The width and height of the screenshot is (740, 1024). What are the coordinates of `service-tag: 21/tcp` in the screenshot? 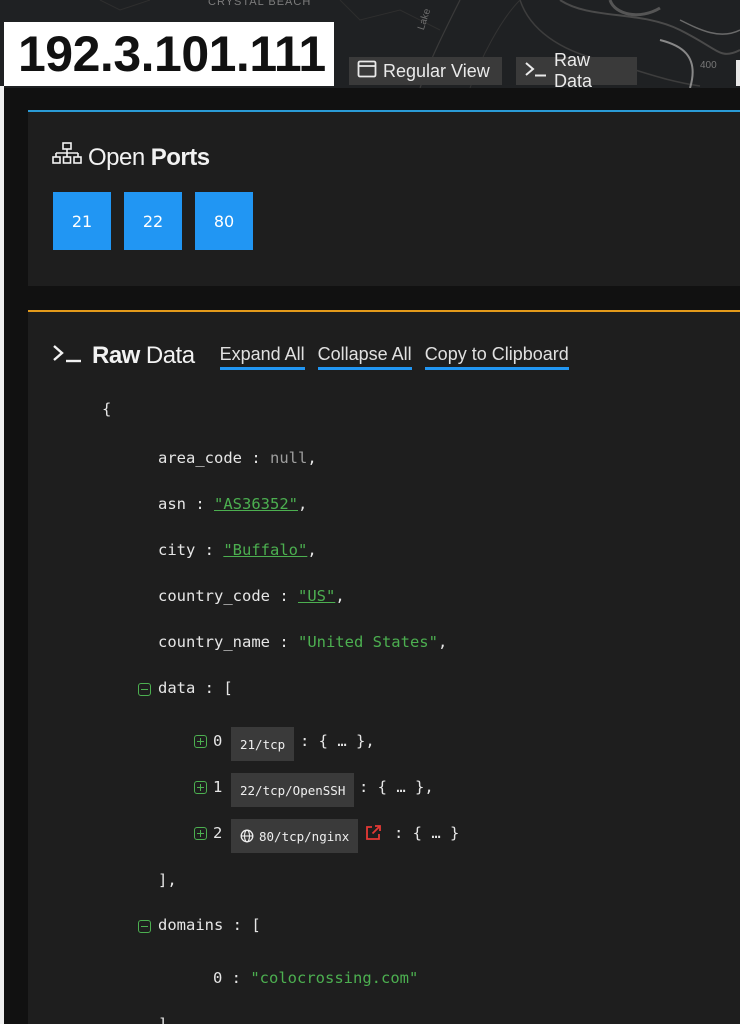 It's located at (263, 744).